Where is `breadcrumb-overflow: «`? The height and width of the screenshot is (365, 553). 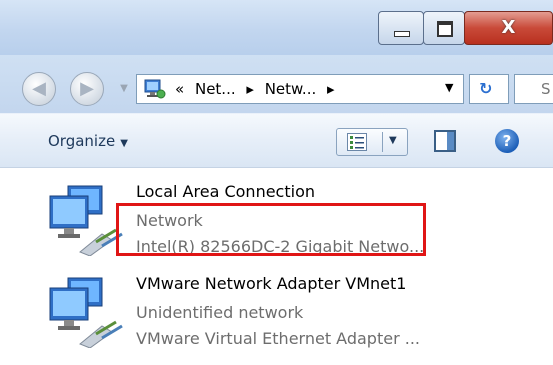 breadcrumb-overflow: « is located at coordinates (179, 89).